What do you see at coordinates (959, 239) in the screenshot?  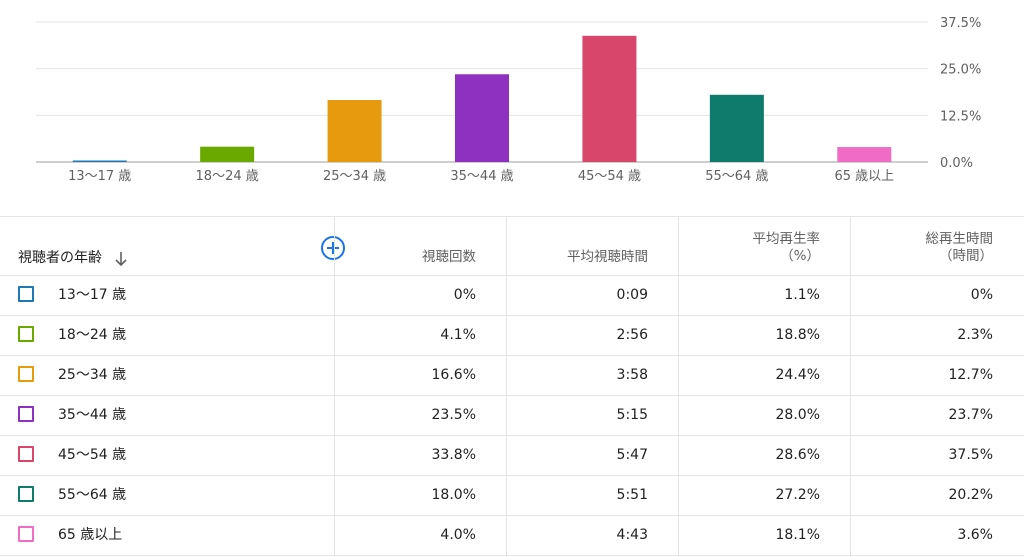 I see `column-header-watch-time-line1: 総再生時間` at bounding box center [959, 239].